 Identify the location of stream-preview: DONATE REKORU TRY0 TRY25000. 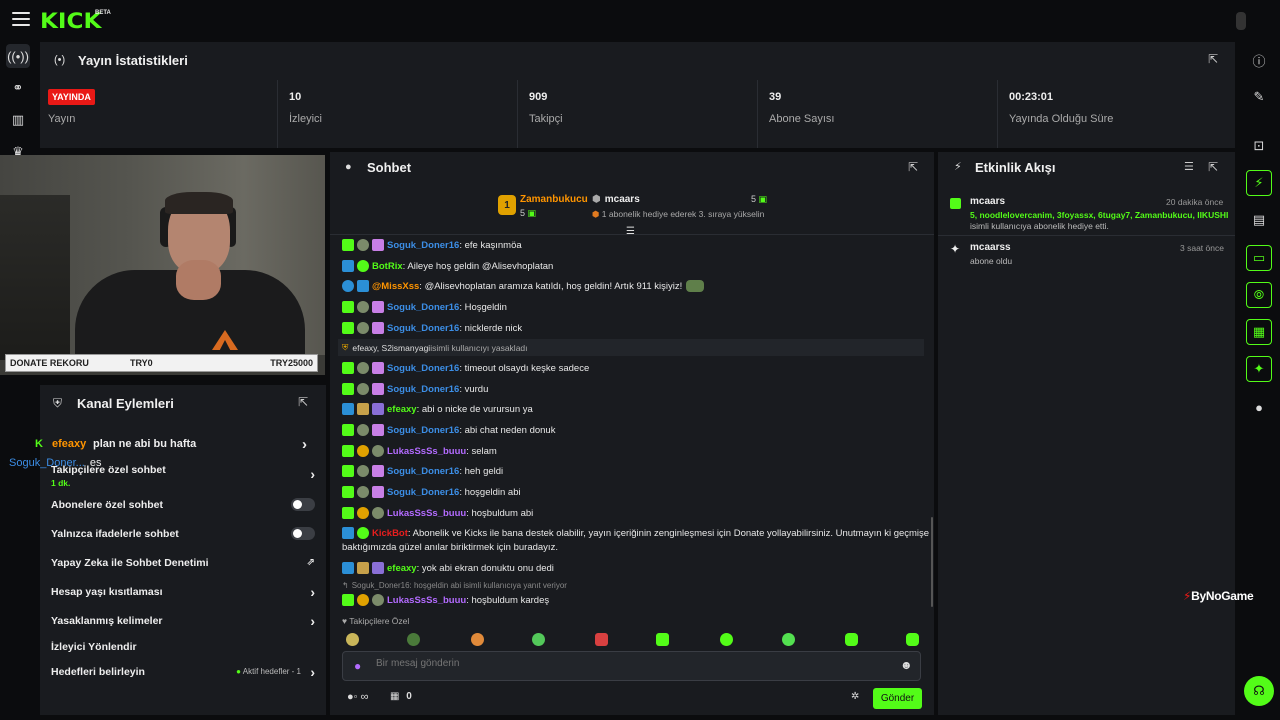
(162, 265).